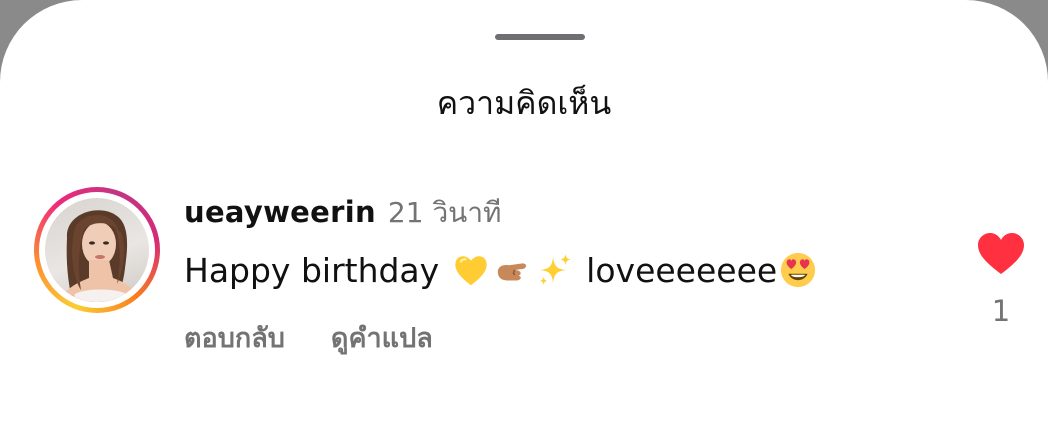 The height and width of the screenshot is (424, 1048). Describe the element at coordinates (471, 271) in the screenshot. I see `yellow-heart-emoji` at that location.